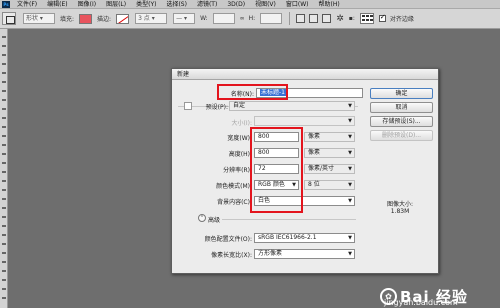  I want to click on shape-mode-value: 形状, so click(32, 18).